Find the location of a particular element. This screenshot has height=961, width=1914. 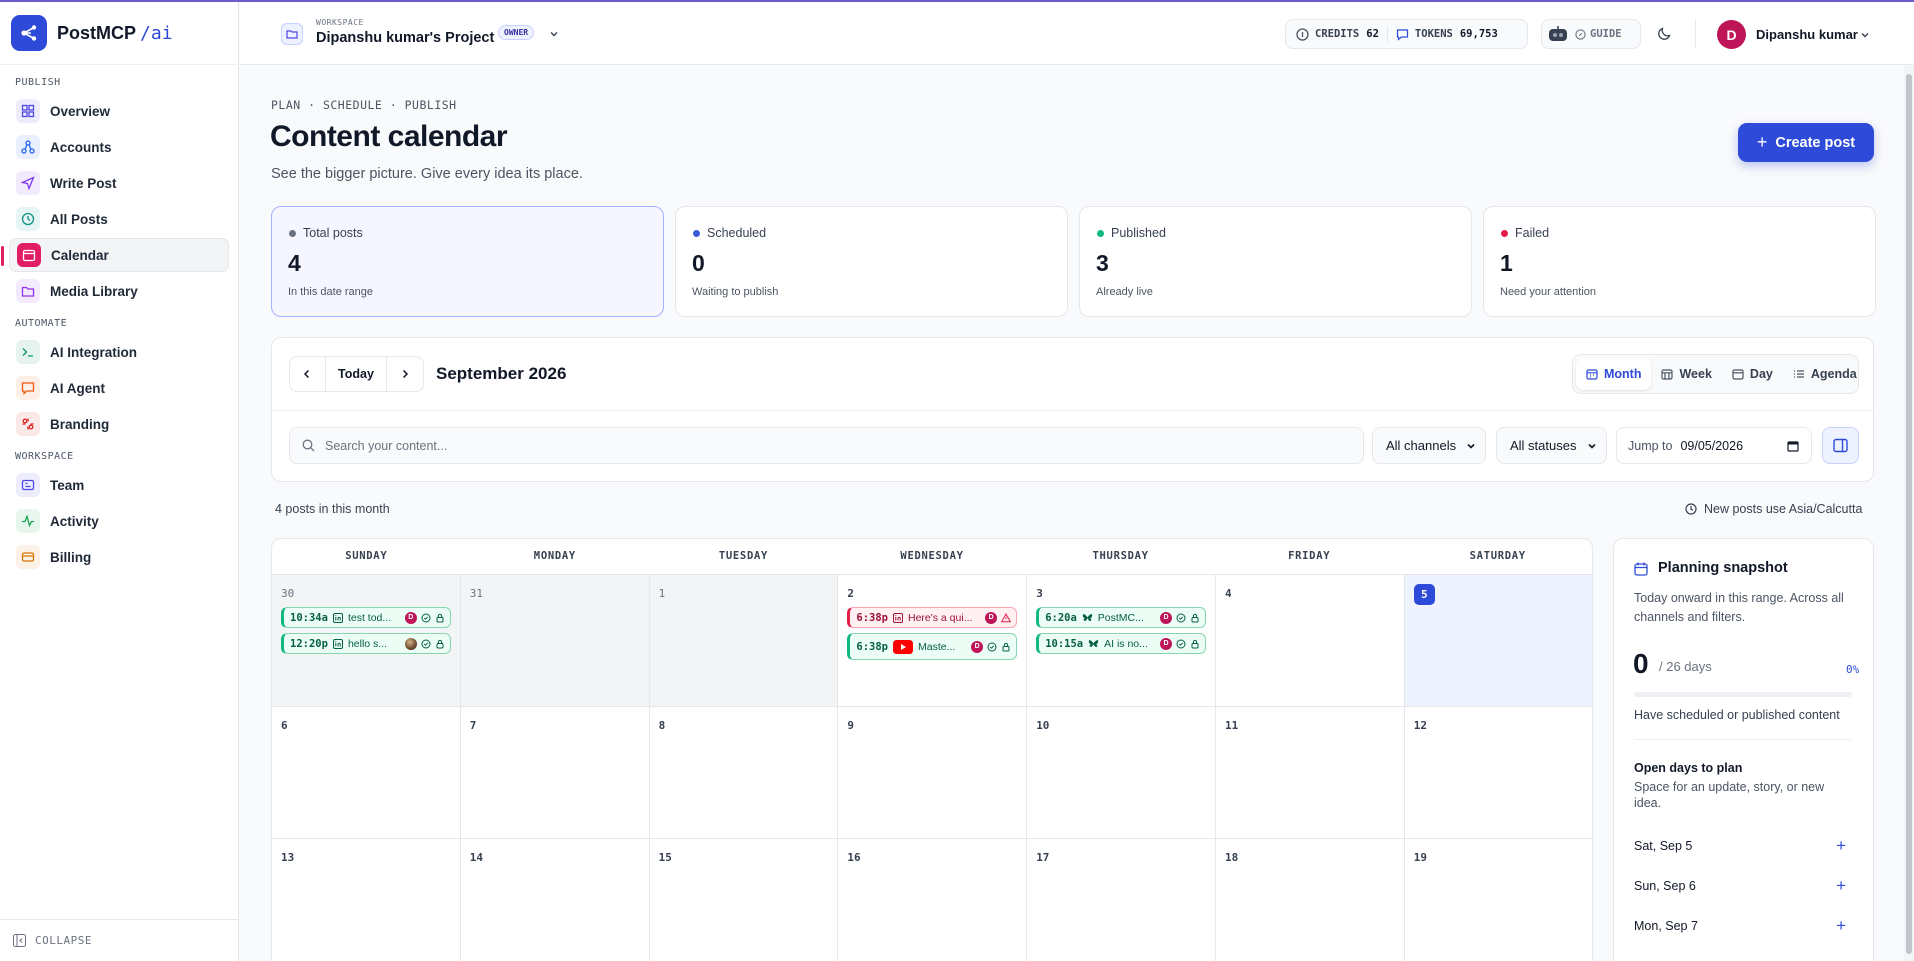

view-day-button: Day is located at coordinates (1752, 374).